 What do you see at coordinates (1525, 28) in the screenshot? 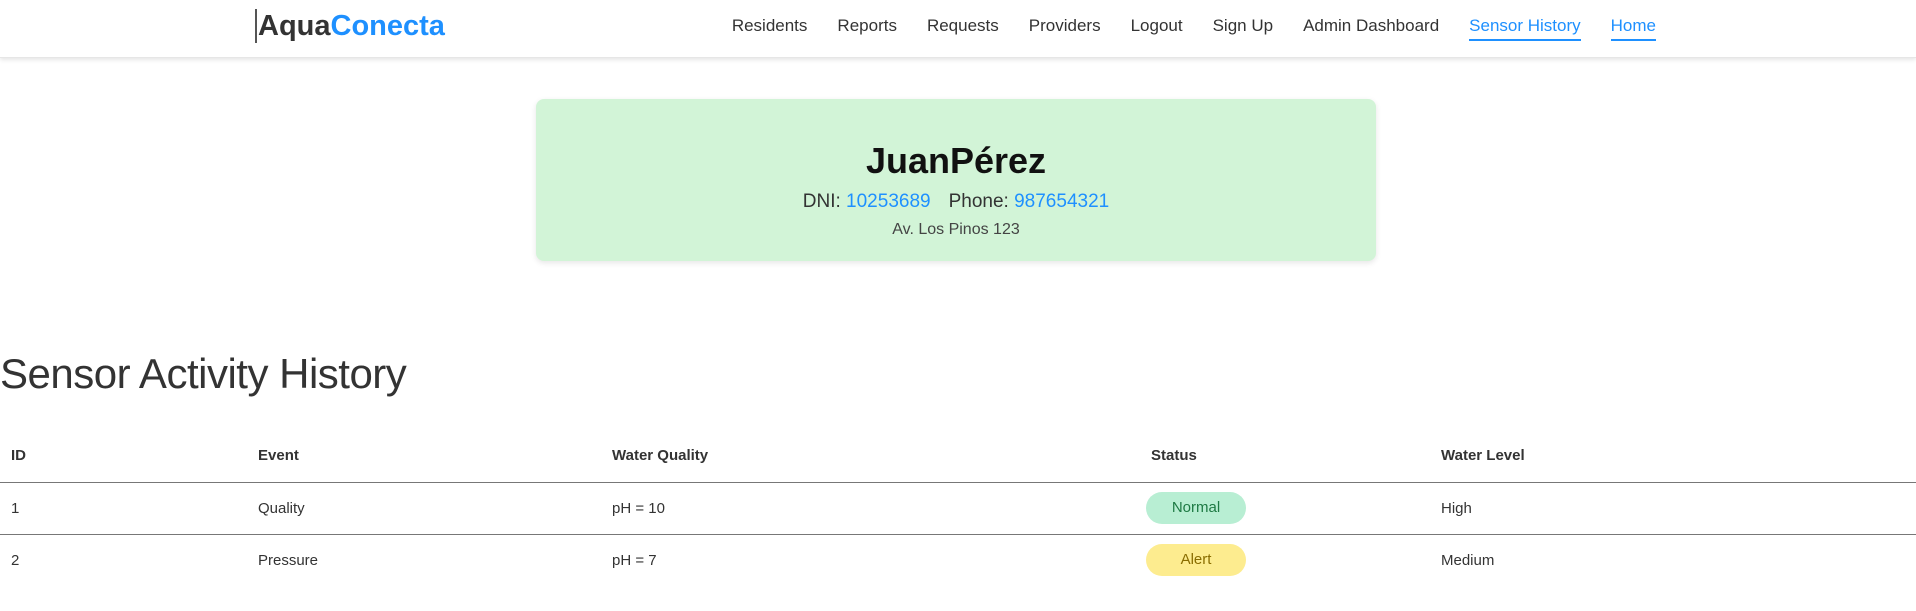
I see `nav-link-sensor-history: Sensor History` at bounding box center [1525, 28].